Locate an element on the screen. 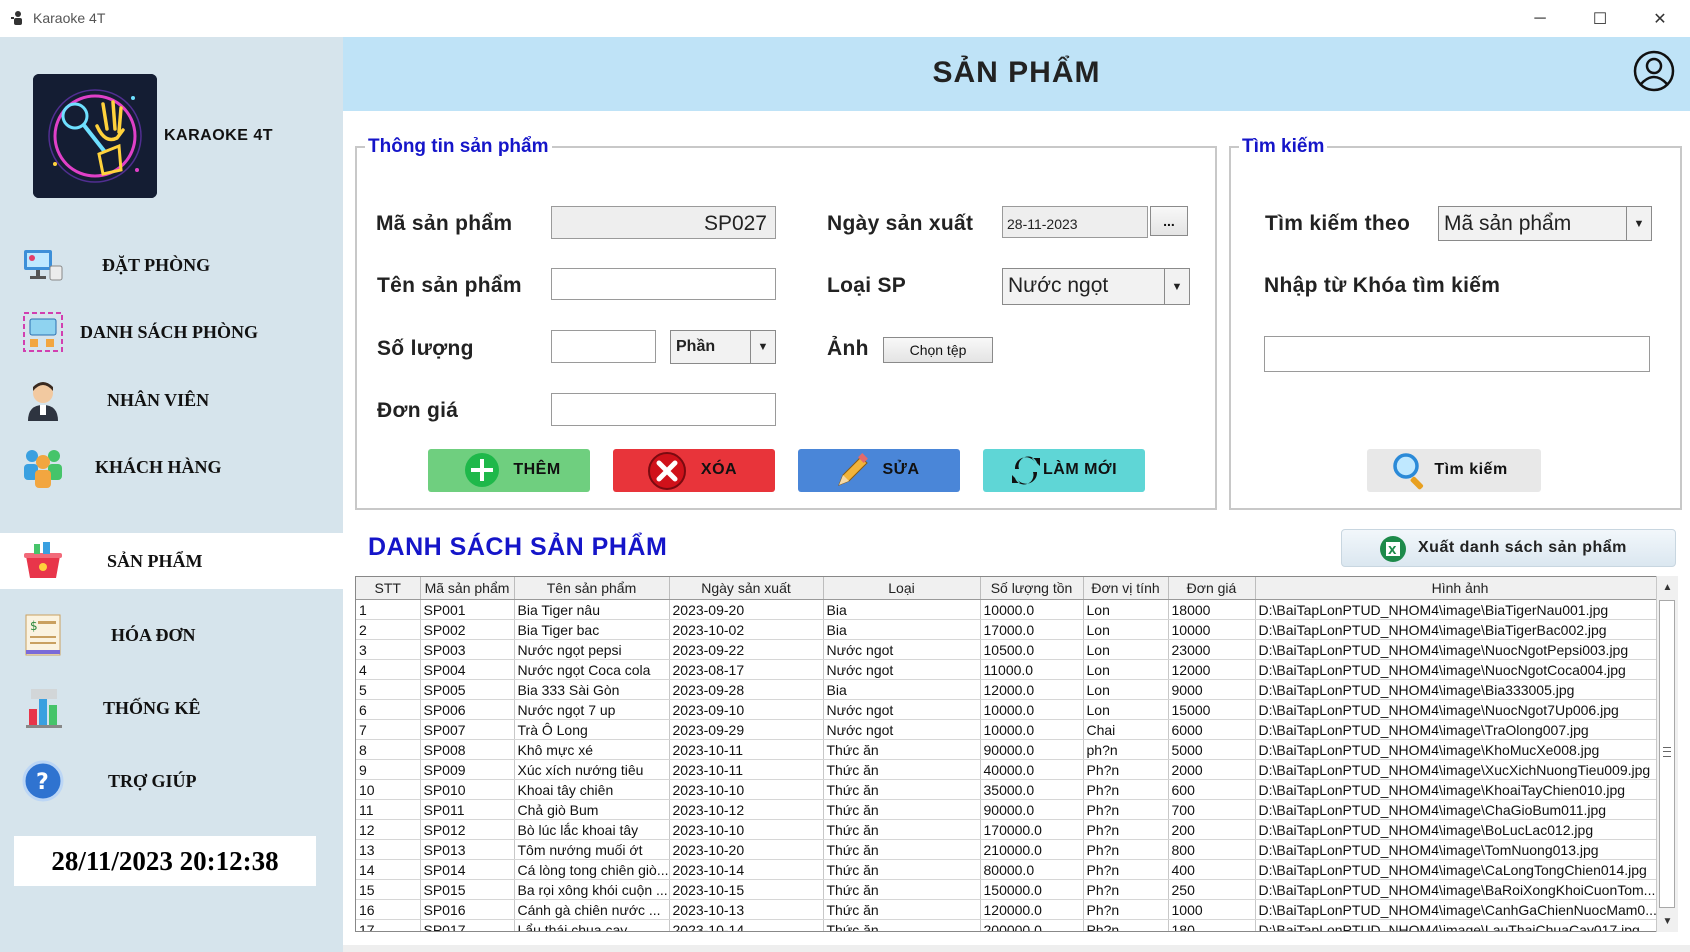 The width and height of the screenshot is (1690, 952). table-cell: Nước ngọt Coca cola is located at coordinates (592, 669).